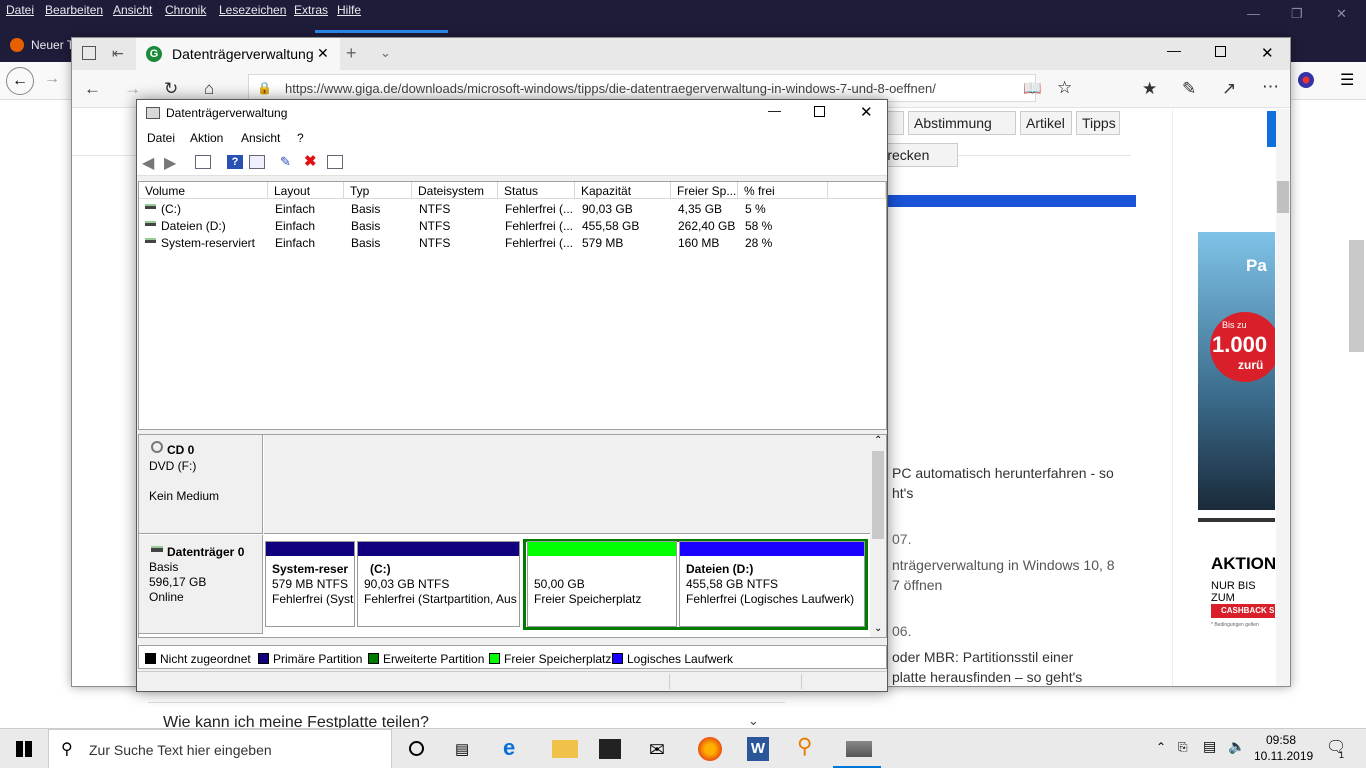 Image resolution: width=1366 pixels, height=768 pixels. I want to click on favorite-star-icon: ☆, so click(1064, 88).